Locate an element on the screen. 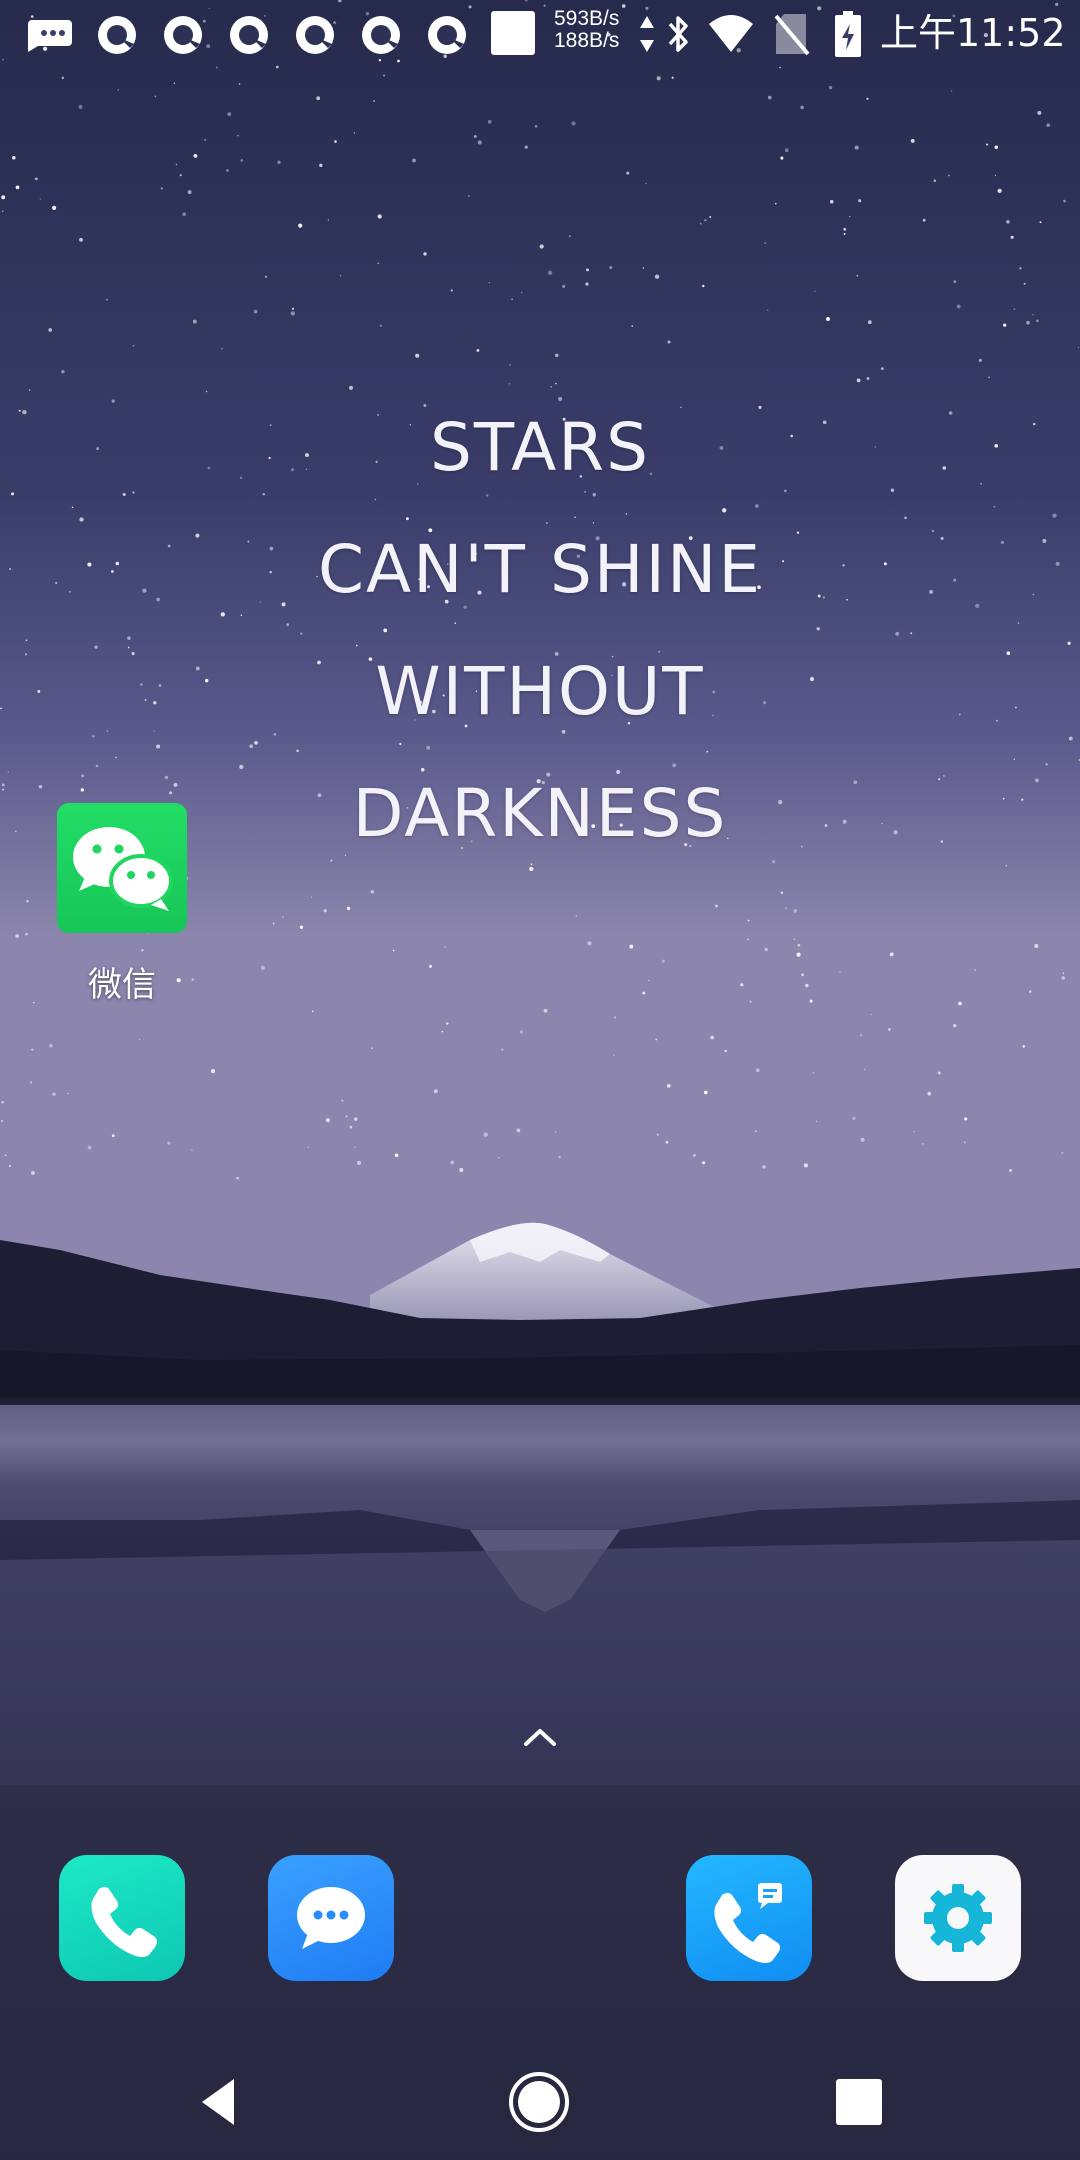 The width and height of the screenshot is (1080, 2160). notification-icon is located at coordinates (50, 36).